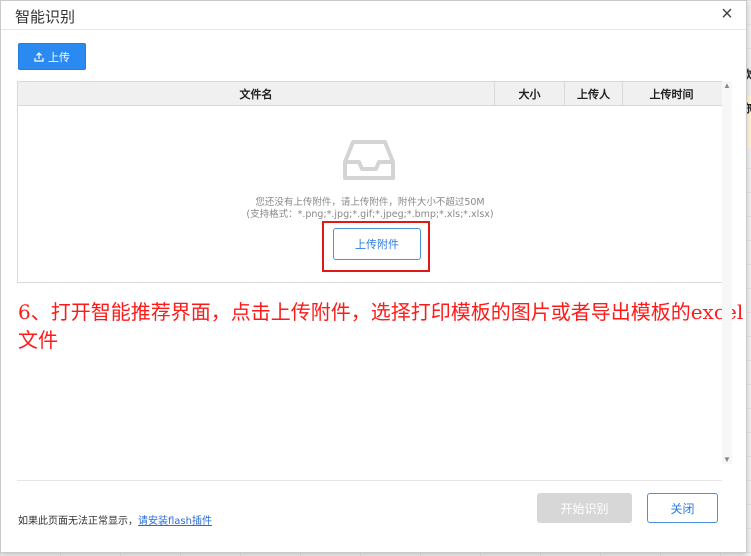 This screenshot has height=556, width=751. Describe the element at coordinates (682, 508) in the screenshot. I see `close-button: 关闭` at that location.